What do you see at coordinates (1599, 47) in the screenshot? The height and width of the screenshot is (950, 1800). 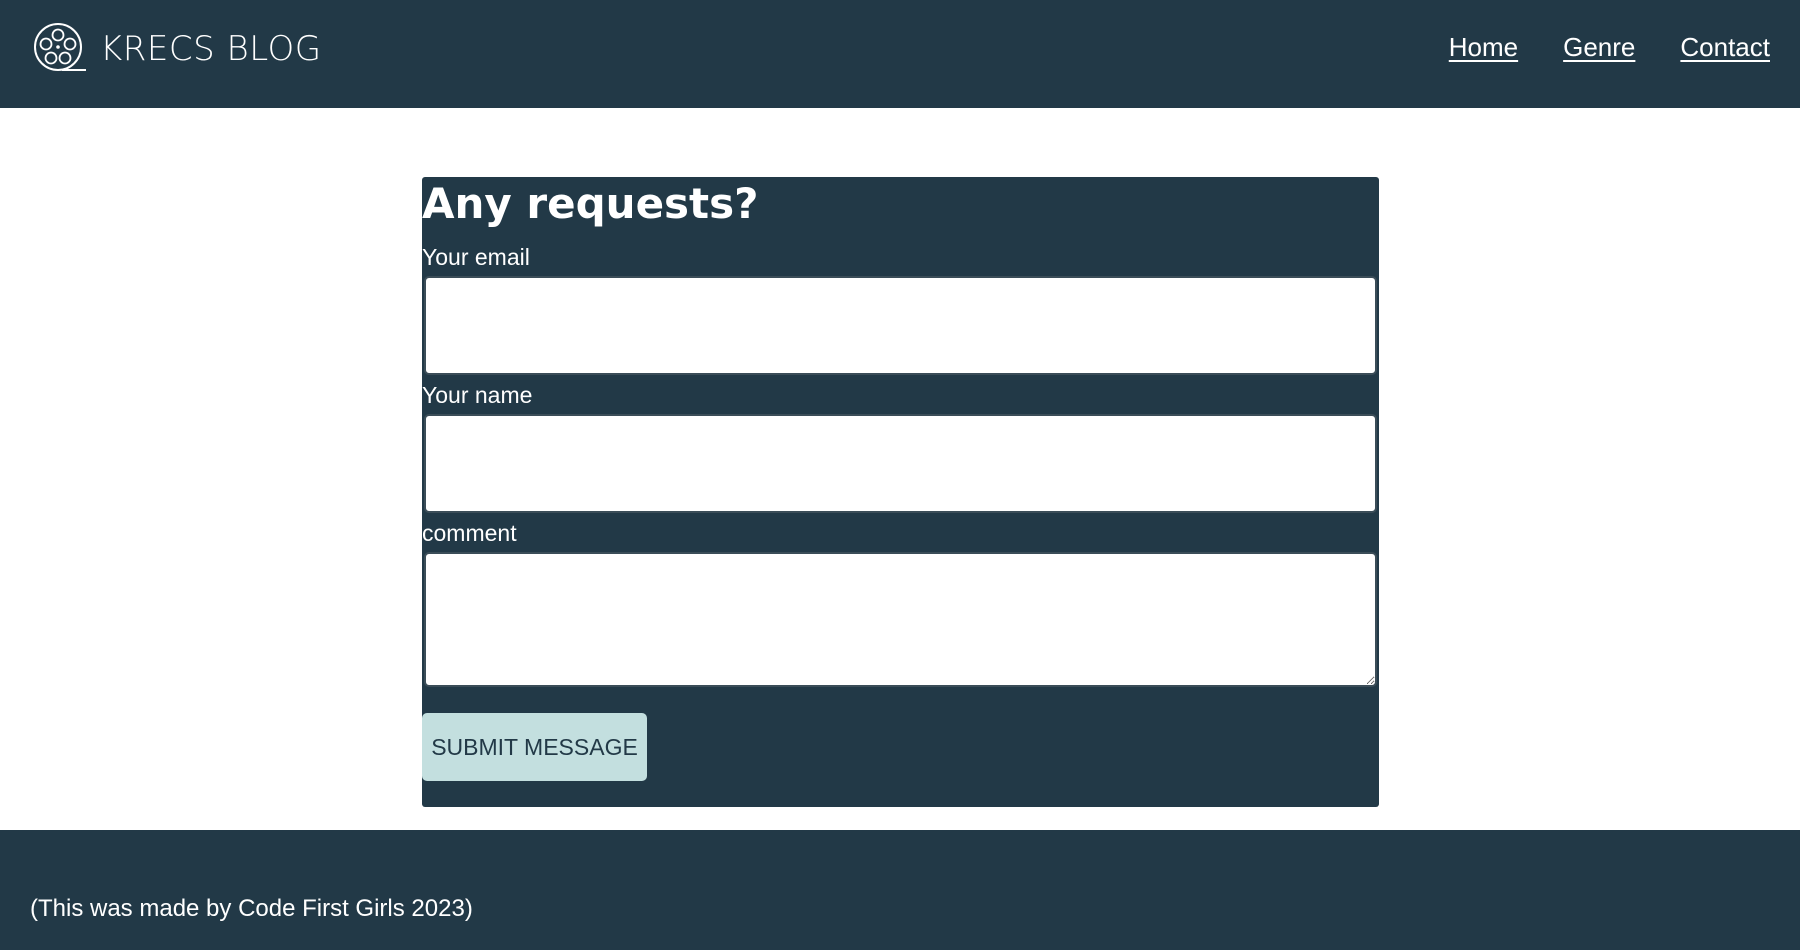 I see `nav-genre-link: Genre` at bounding box center [1599, 47].